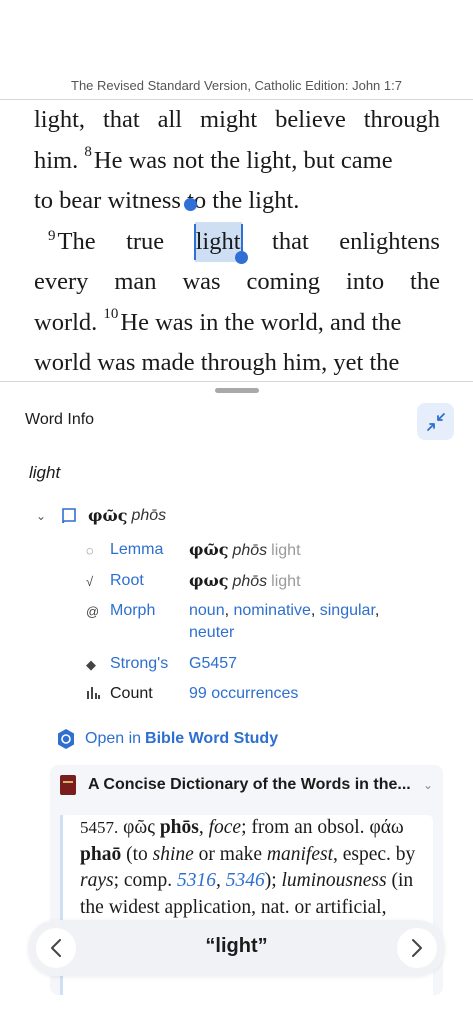 Image resolution: width=473 pixels, height=1024 pixels. I want to click on root-gloss: light, so click(286, 581).